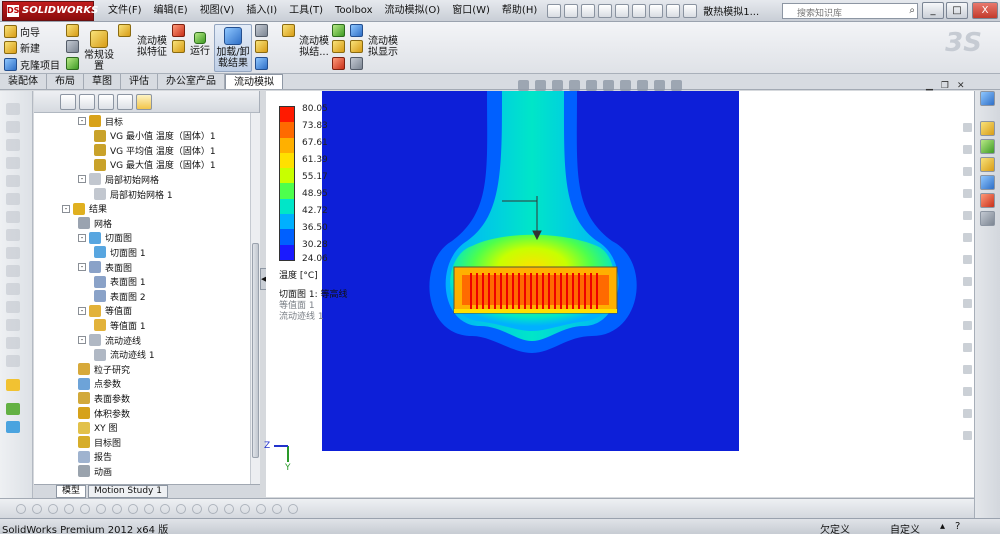  What do you see at coordinates (13, 325) in the screenshot?
I see `tool-13-icon` at bounding box center [13, 325].